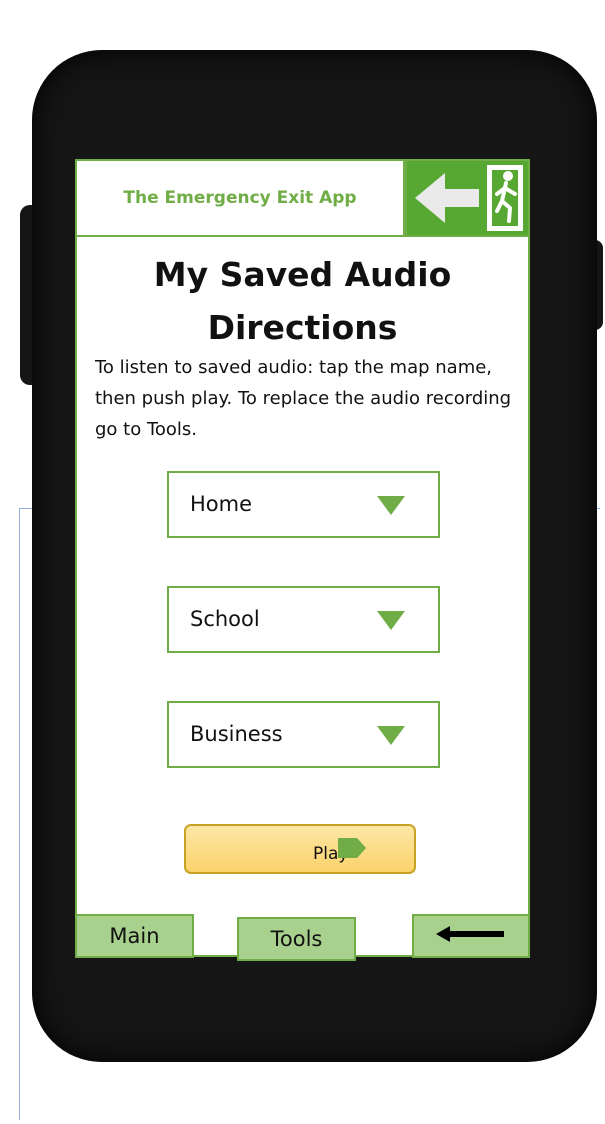 The image size is (605, 1124). I want to click on dropdown-home: Home, so click(303, 504).